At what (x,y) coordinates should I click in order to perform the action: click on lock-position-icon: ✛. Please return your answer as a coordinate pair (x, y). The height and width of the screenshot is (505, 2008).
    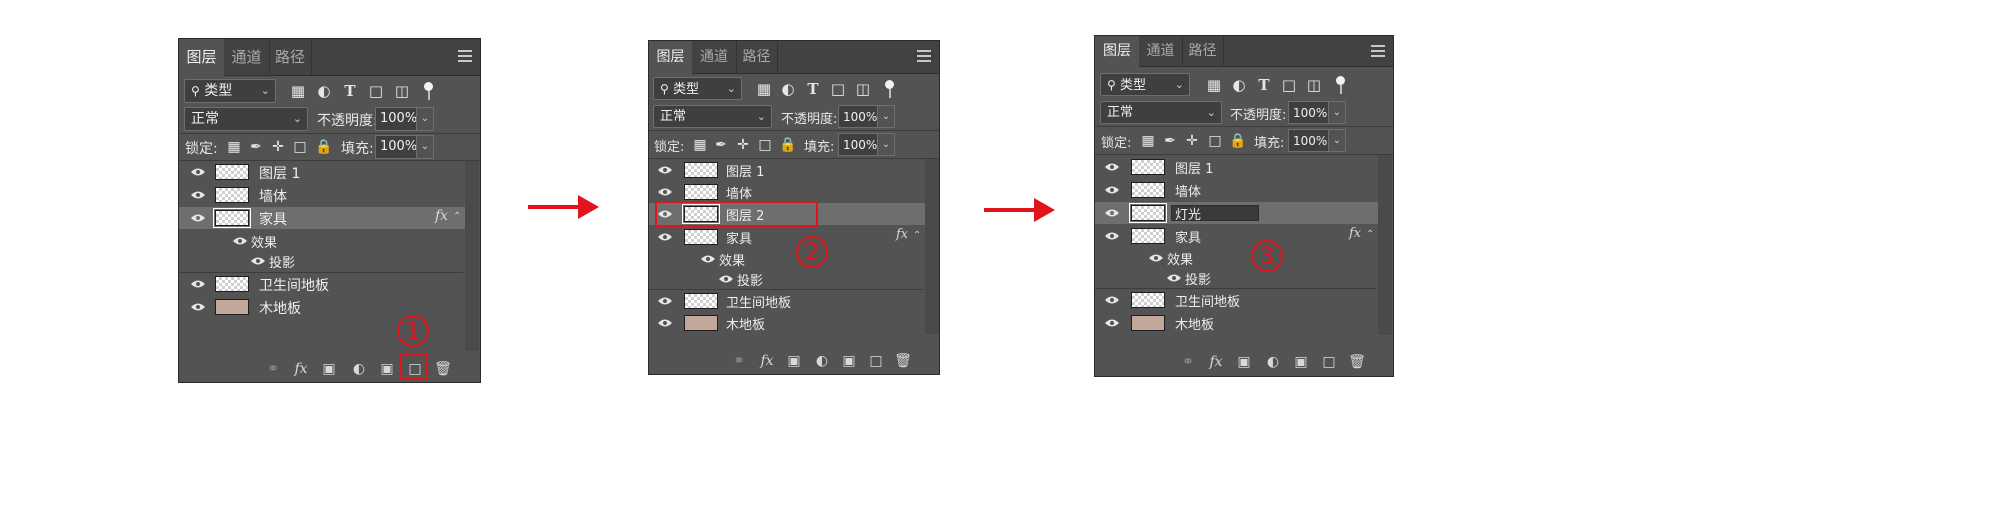
    Looking at the image, I should click on (1192, 141).